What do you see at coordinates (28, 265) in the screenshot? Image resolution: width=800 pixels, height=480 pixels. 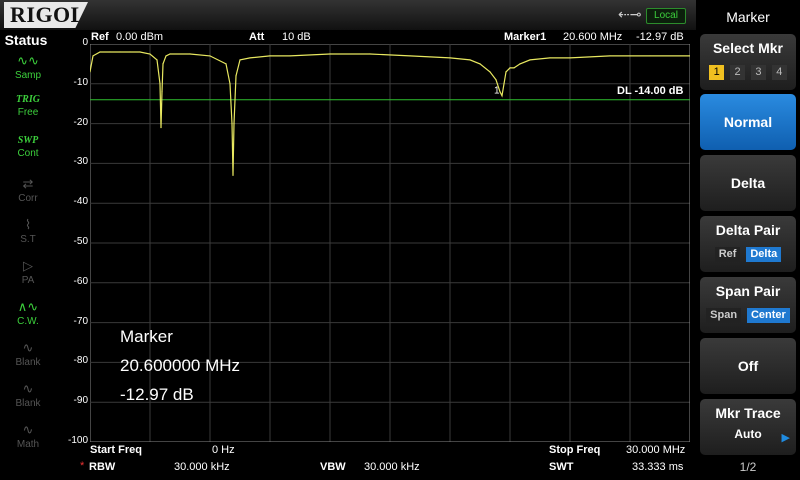 I see `pa-icon: ▷` at bounding box center [28, 265].